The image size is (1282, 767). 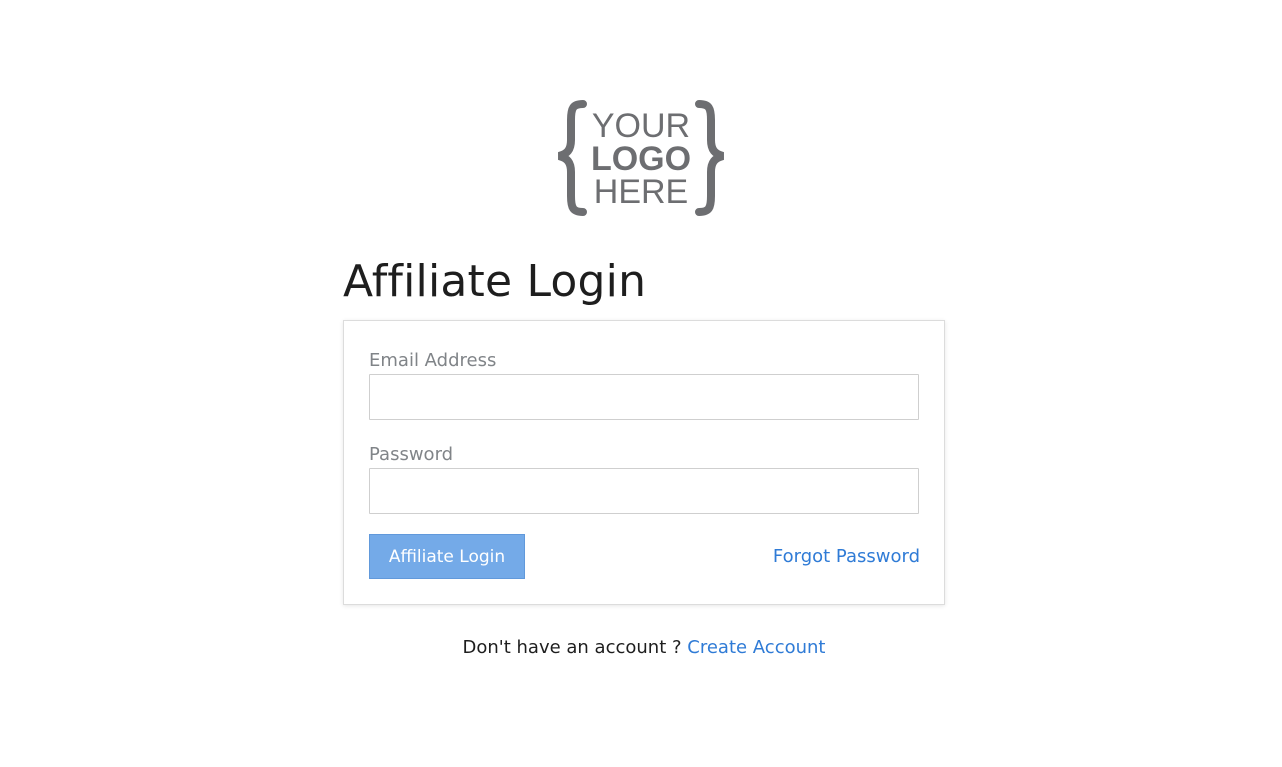 What do you see at coordinates (641, 192) in the screenshot?
I see `logo-line-3: HERE` at bounding box center [641, 192].